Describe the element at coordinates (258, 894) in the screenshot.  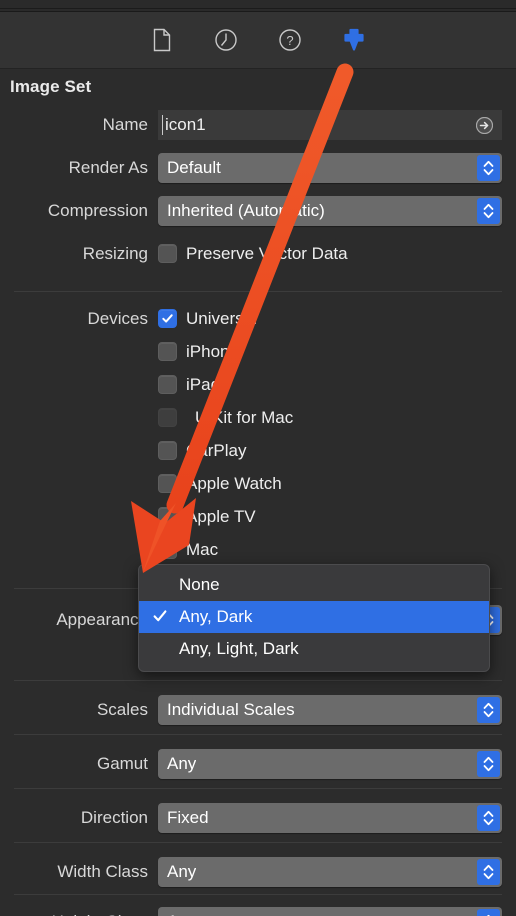
I see `divider-height-class` at that location.